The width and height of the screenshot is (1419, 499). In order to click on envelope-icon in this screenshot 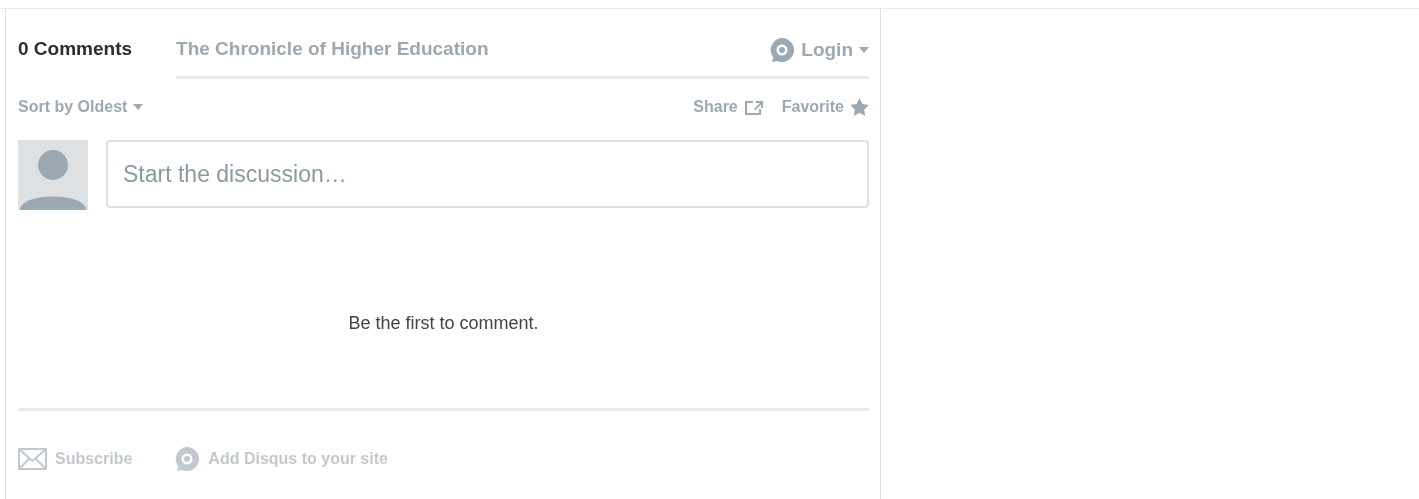, I will do `click(32, 459)`.